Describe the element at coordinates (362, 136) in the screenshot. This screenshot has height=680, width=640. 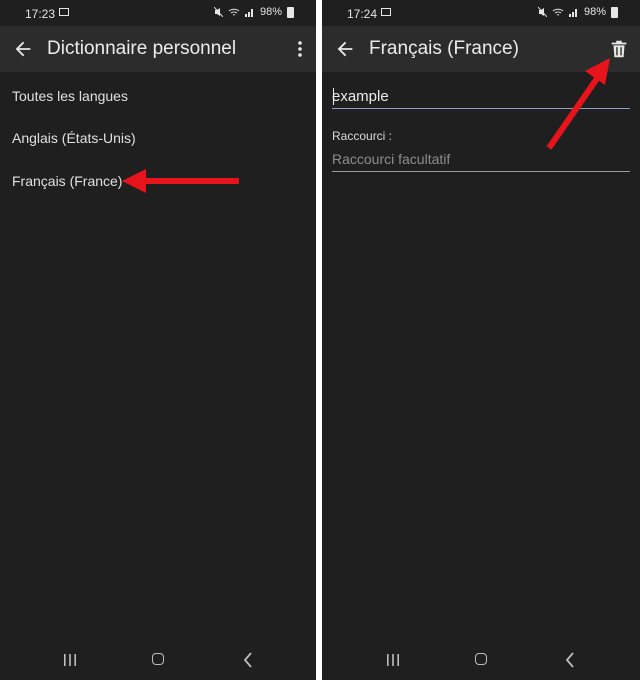
I see `shortcut-label: Raccourci :` at that location.